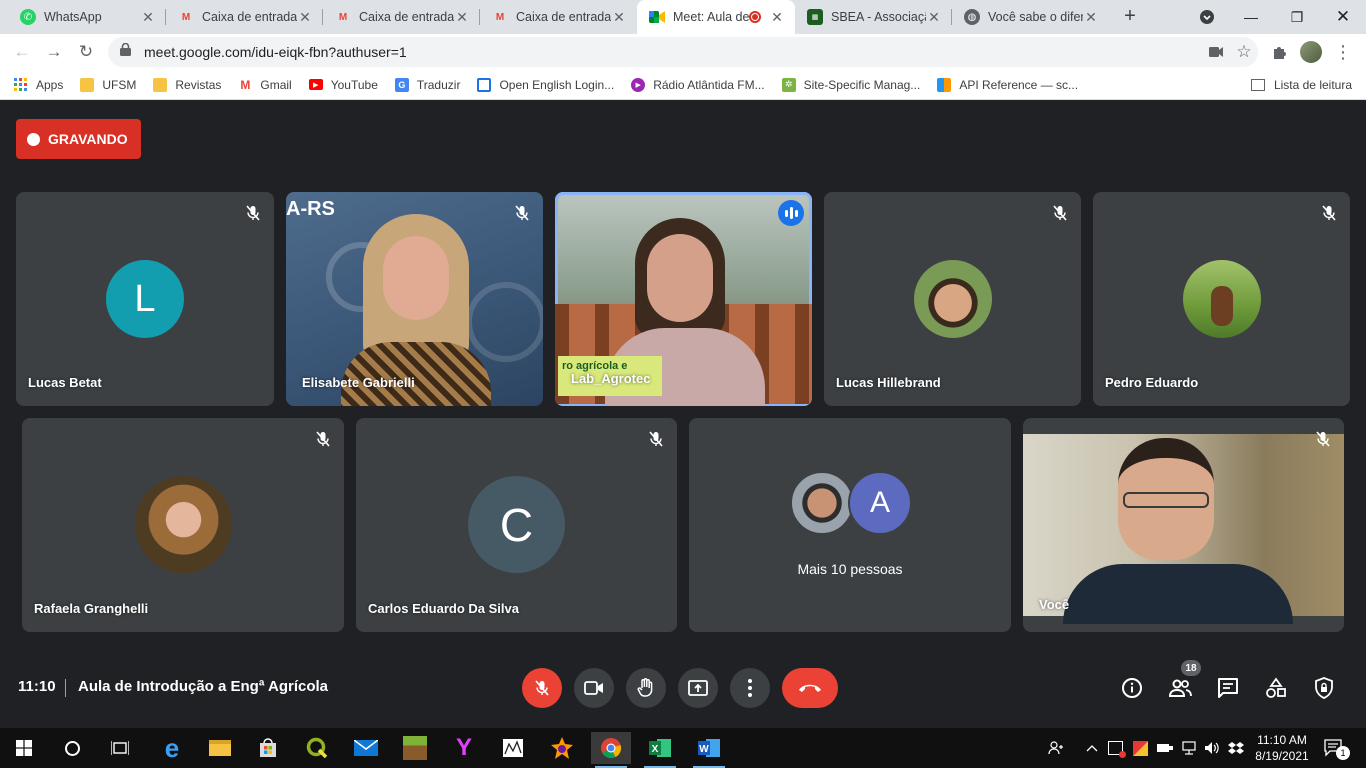 The height and width of the screenshot is (768, 1366). I want to click on tray-overflow-icon, so click(1092, 748).